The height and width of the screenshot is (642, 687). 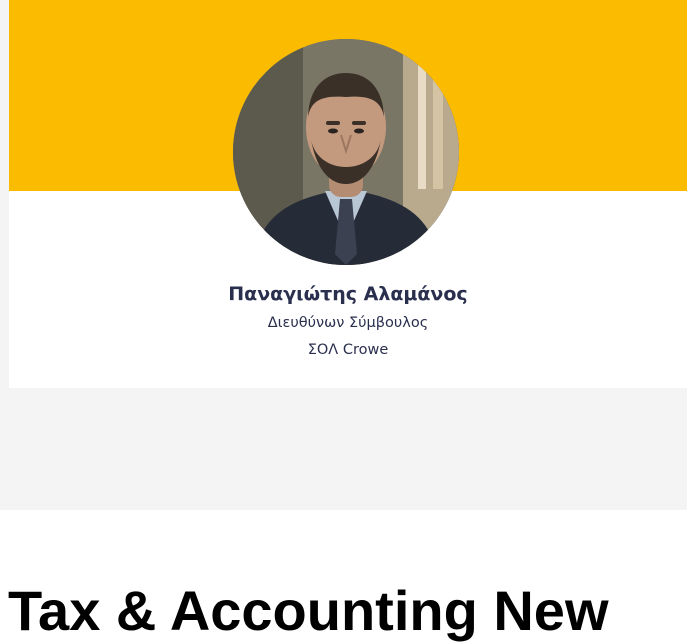 What do you see at coordinates (308, 610) in the screenshot?
I see `section-heading: Tax & Accounting New` at bounding box center [308, 610].